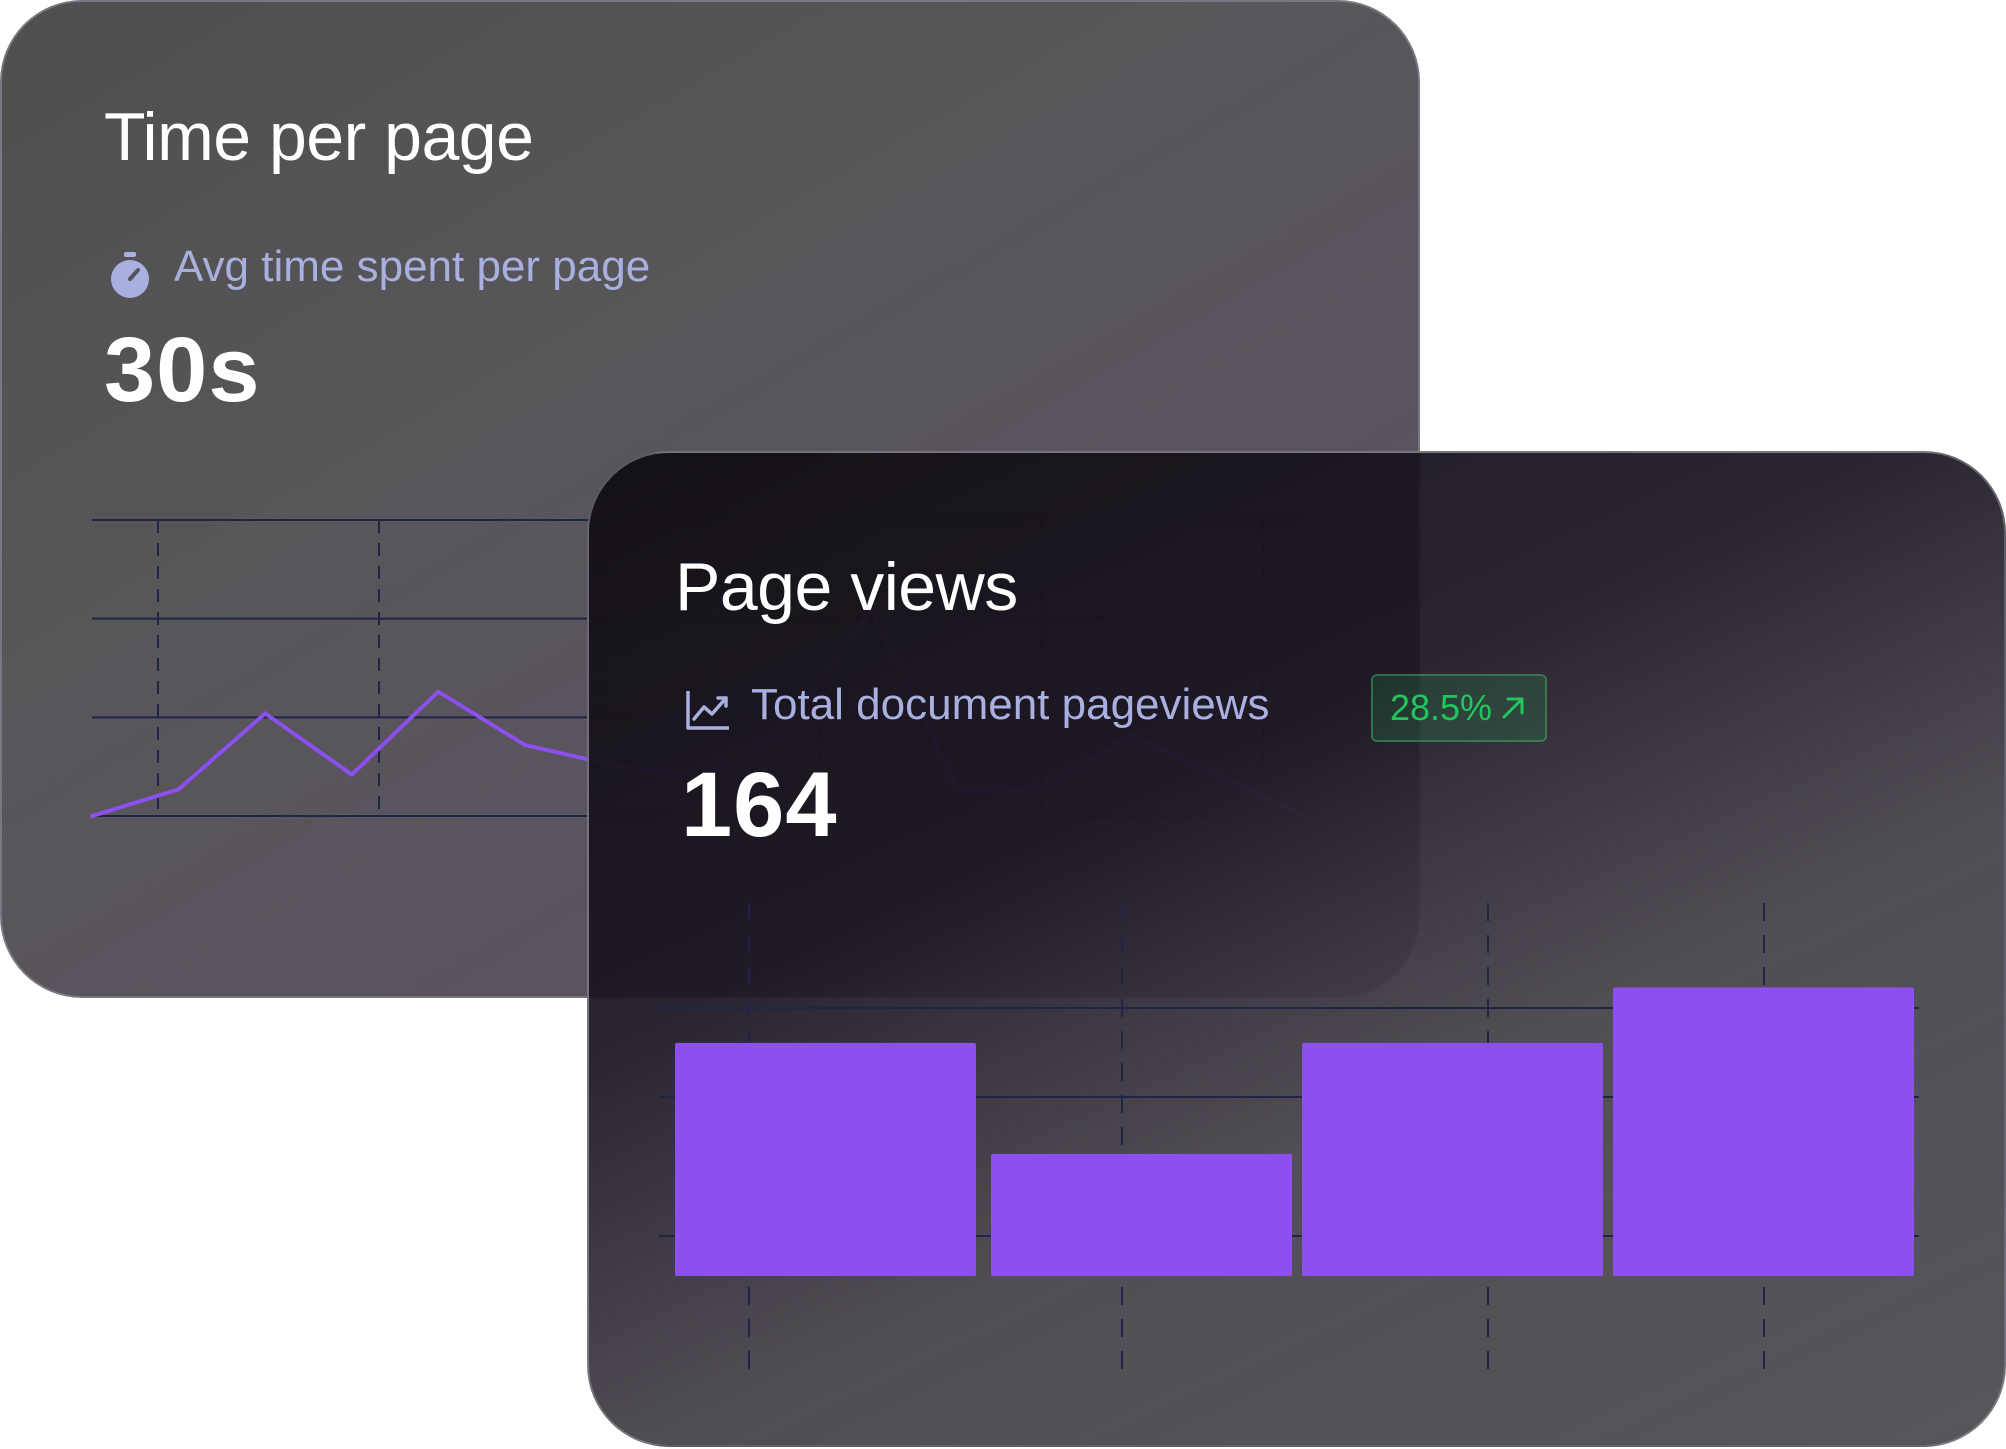 The height and width of the screenshot is (1449, 2006). I want to click on time-per-page-value: 30s, so click(182, 370).